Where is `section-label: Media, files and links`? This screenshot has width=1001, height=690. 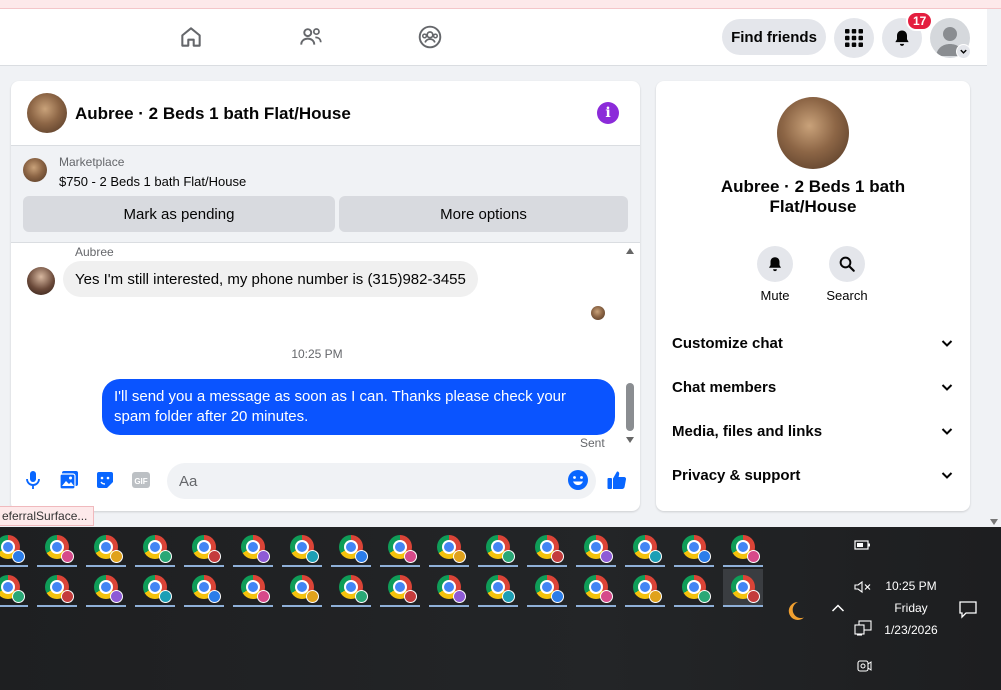 section-label: Media, files and links is located at coordinates (747, 431).